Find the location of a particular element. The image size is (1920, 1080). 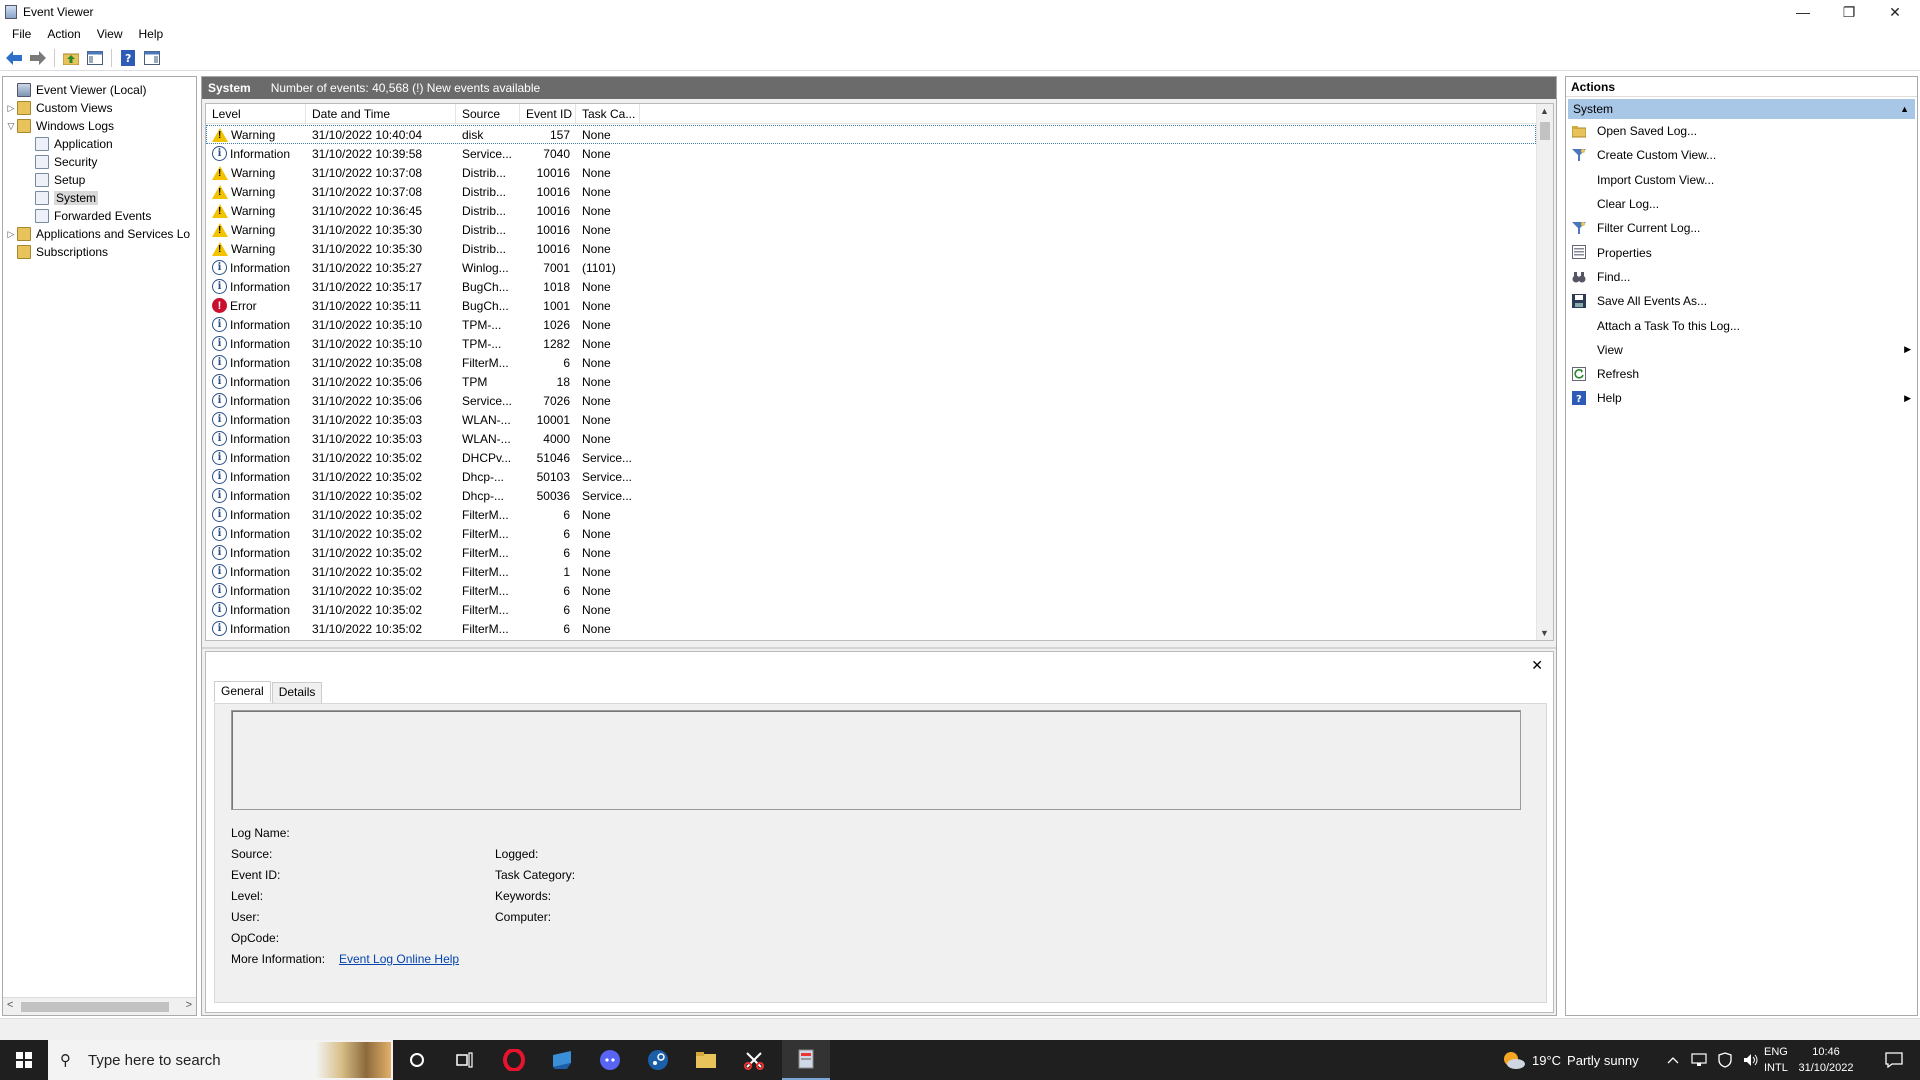

minimize-button: — is located at coordinates (1803, 12).